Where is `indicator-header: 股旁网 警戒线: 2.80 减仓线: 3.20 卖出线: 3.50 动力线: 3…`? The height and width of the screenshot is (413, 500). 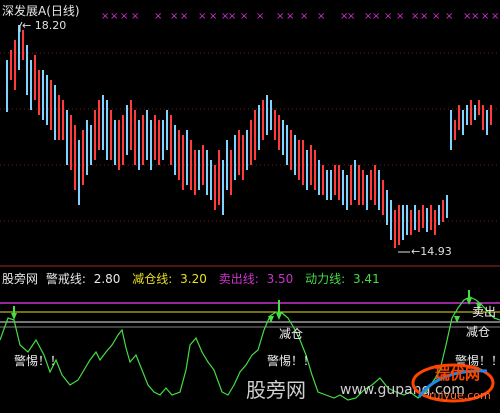 indicator-header: 股旁网 警戒线: 2.80 减仓线: 3.20 卖出线: 3.50 动力线: 3… is located at coordinates (195, 278).